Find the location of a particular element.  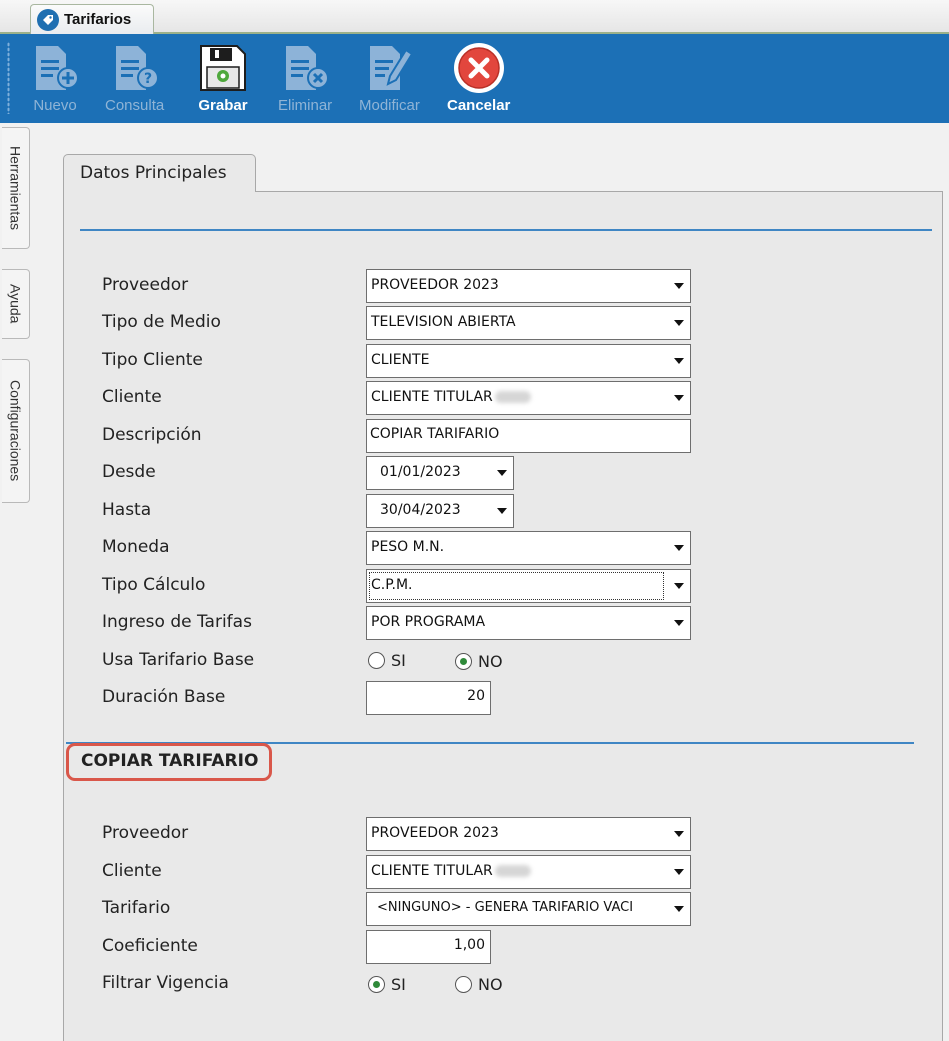

section-divider is located at coordinates (506, 230).